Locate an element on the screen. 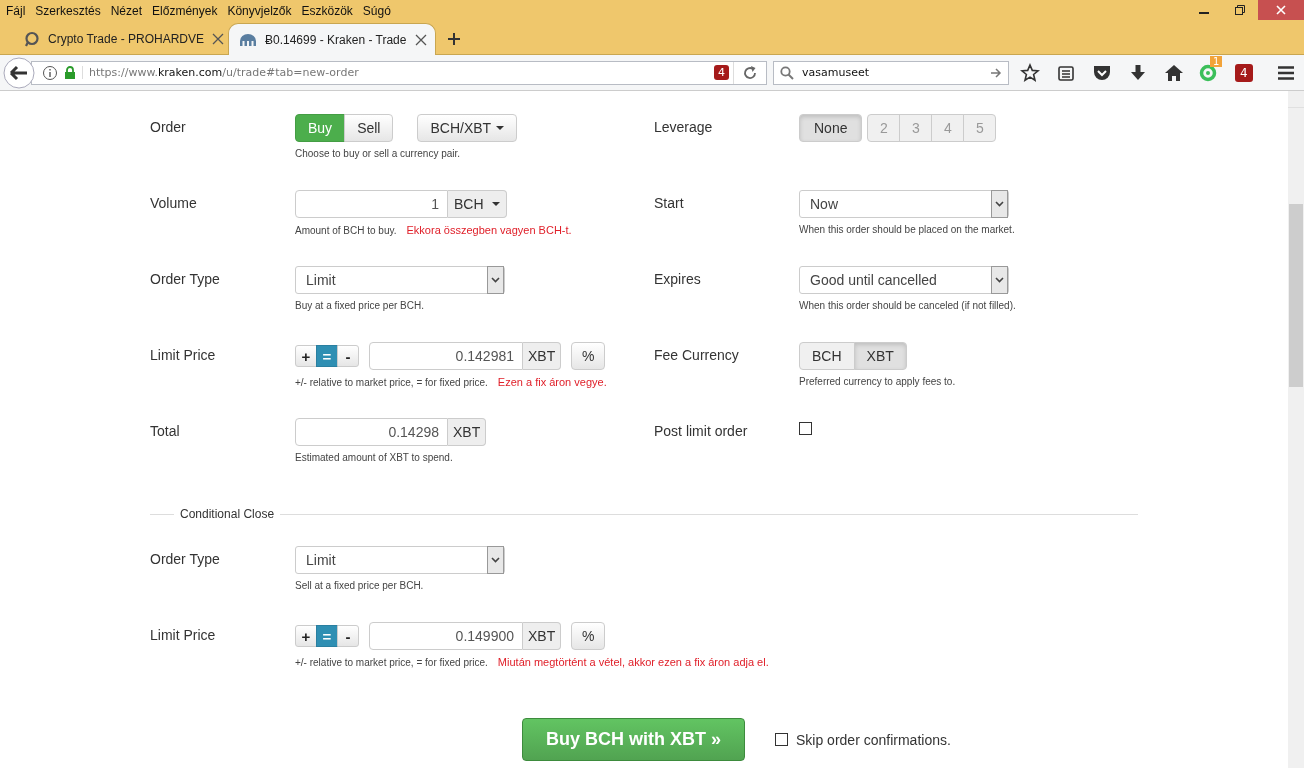 The height and width of the screenshot is (768, 1304). currency-pair-dropdown: BCH/XBT is located at coordinates (467, 128).